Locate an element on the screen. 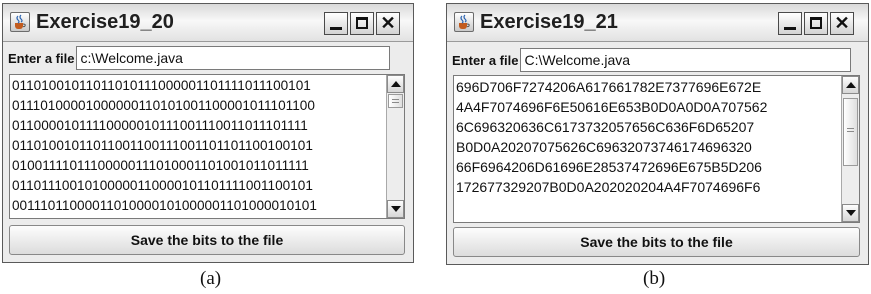 Image resolution: width=871 pixels, height=294 pixels. text-line: 6C696320636C6173732057656C636F6D65207 is located at coordinates (605, 127).